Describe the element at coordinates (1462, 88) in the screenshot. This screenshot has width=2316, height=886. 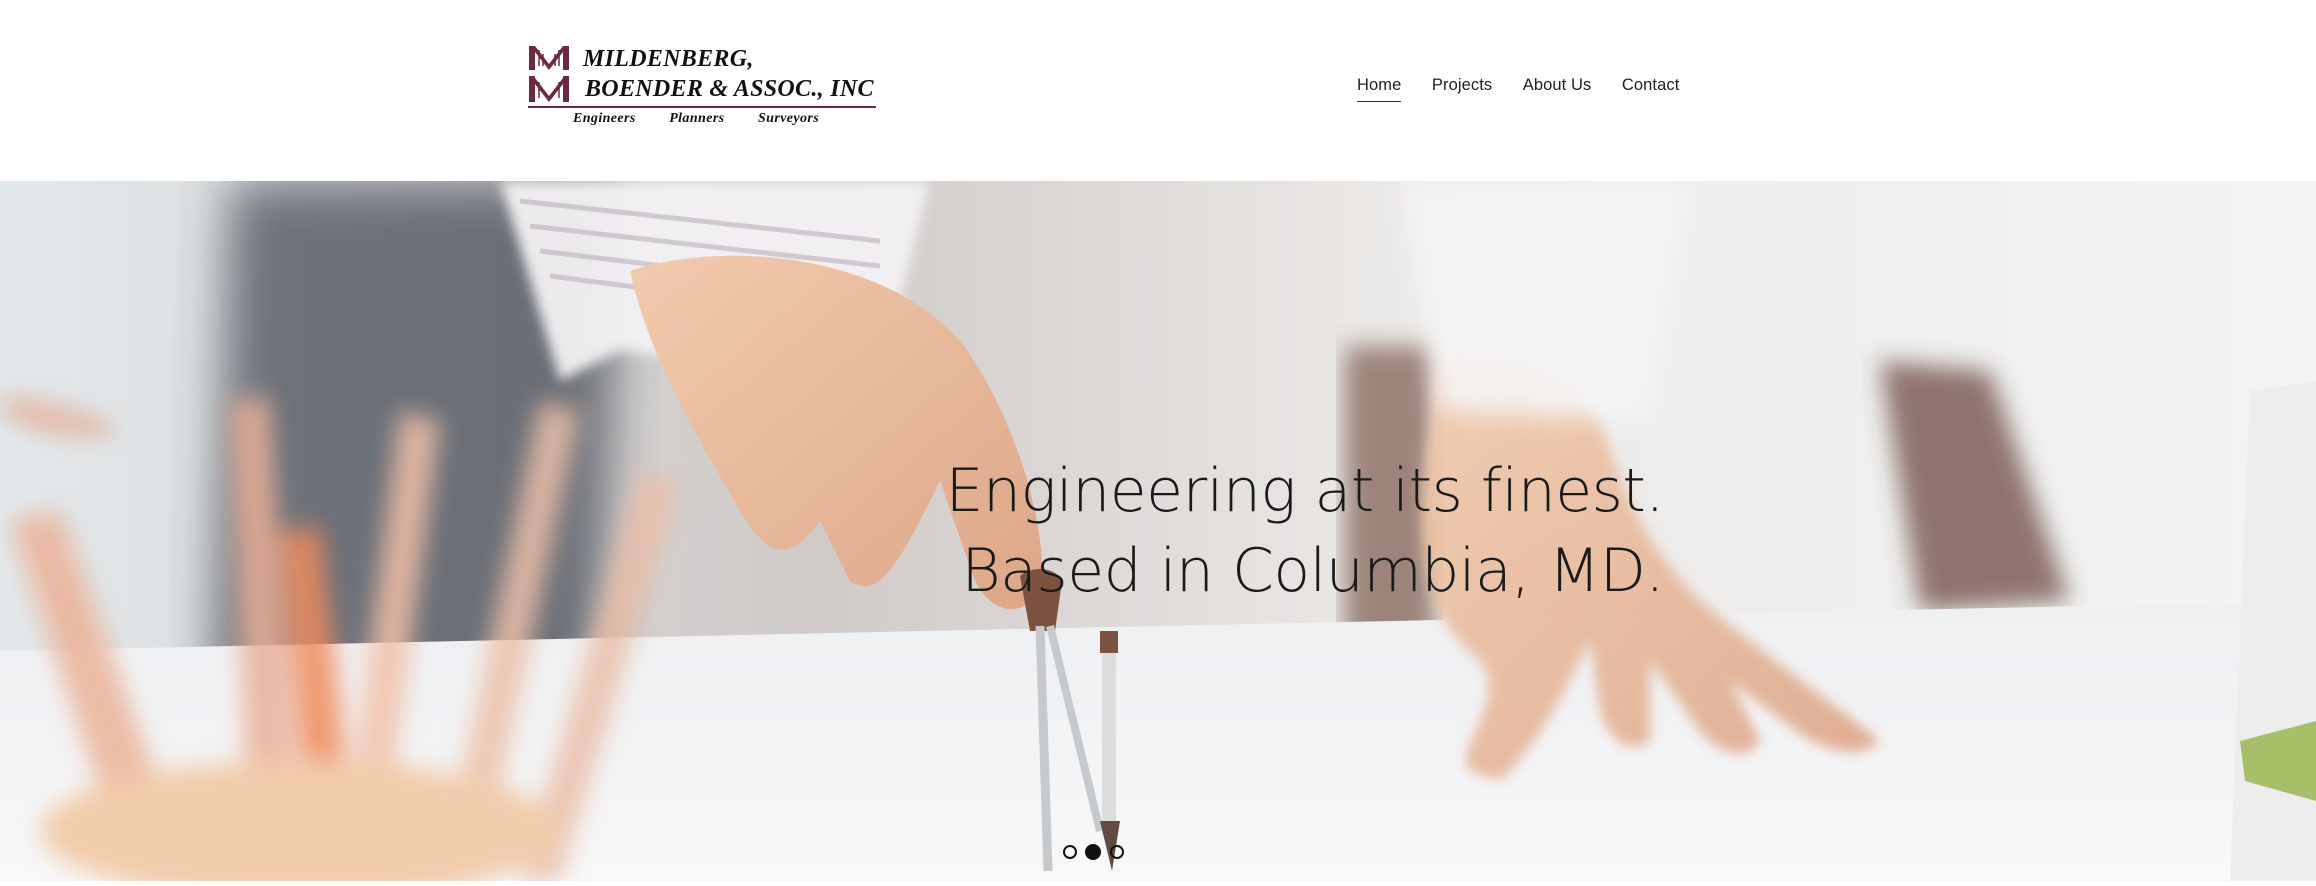
I see `nav-item-projects: Projects` at that location.